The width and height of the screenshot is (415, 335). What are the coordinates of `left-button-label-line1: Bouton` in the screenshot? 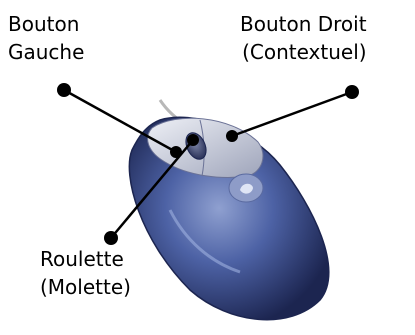 It's located at (44, 24).